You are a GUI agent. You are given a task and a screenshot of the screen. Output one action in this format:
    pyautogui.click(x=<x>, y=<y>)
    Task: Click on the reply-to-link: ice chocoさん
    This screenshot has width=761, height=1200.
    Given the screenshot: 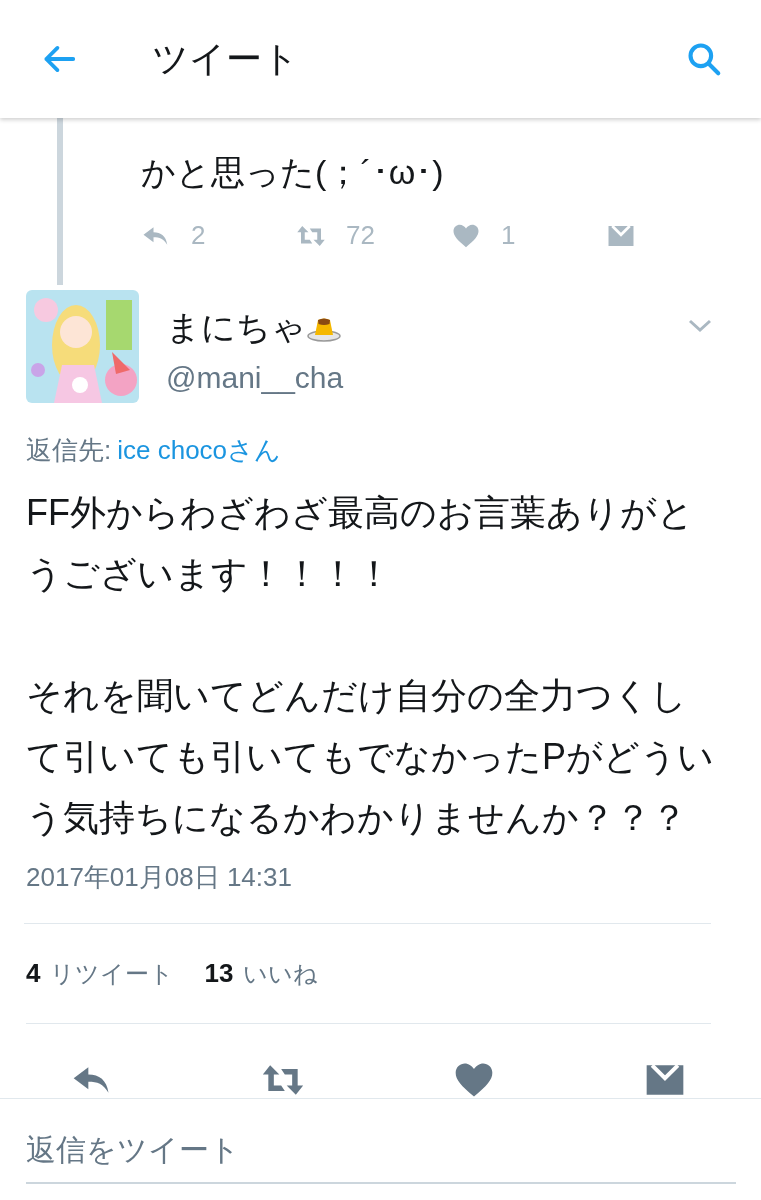 What is the action you would take?
    pyautogui.click(x=199, y=450)
    